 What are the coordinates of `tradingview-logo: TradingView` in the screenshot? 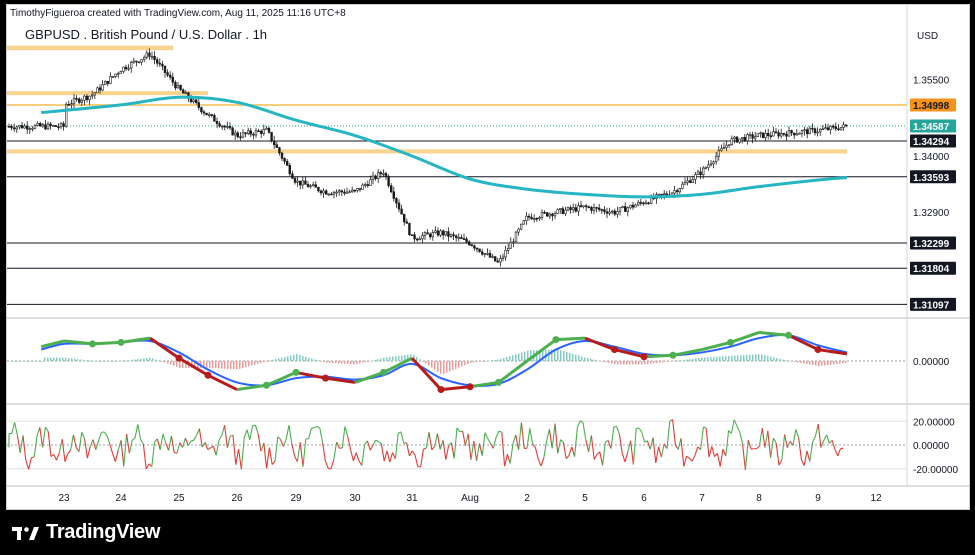 It's located at (86, 532).